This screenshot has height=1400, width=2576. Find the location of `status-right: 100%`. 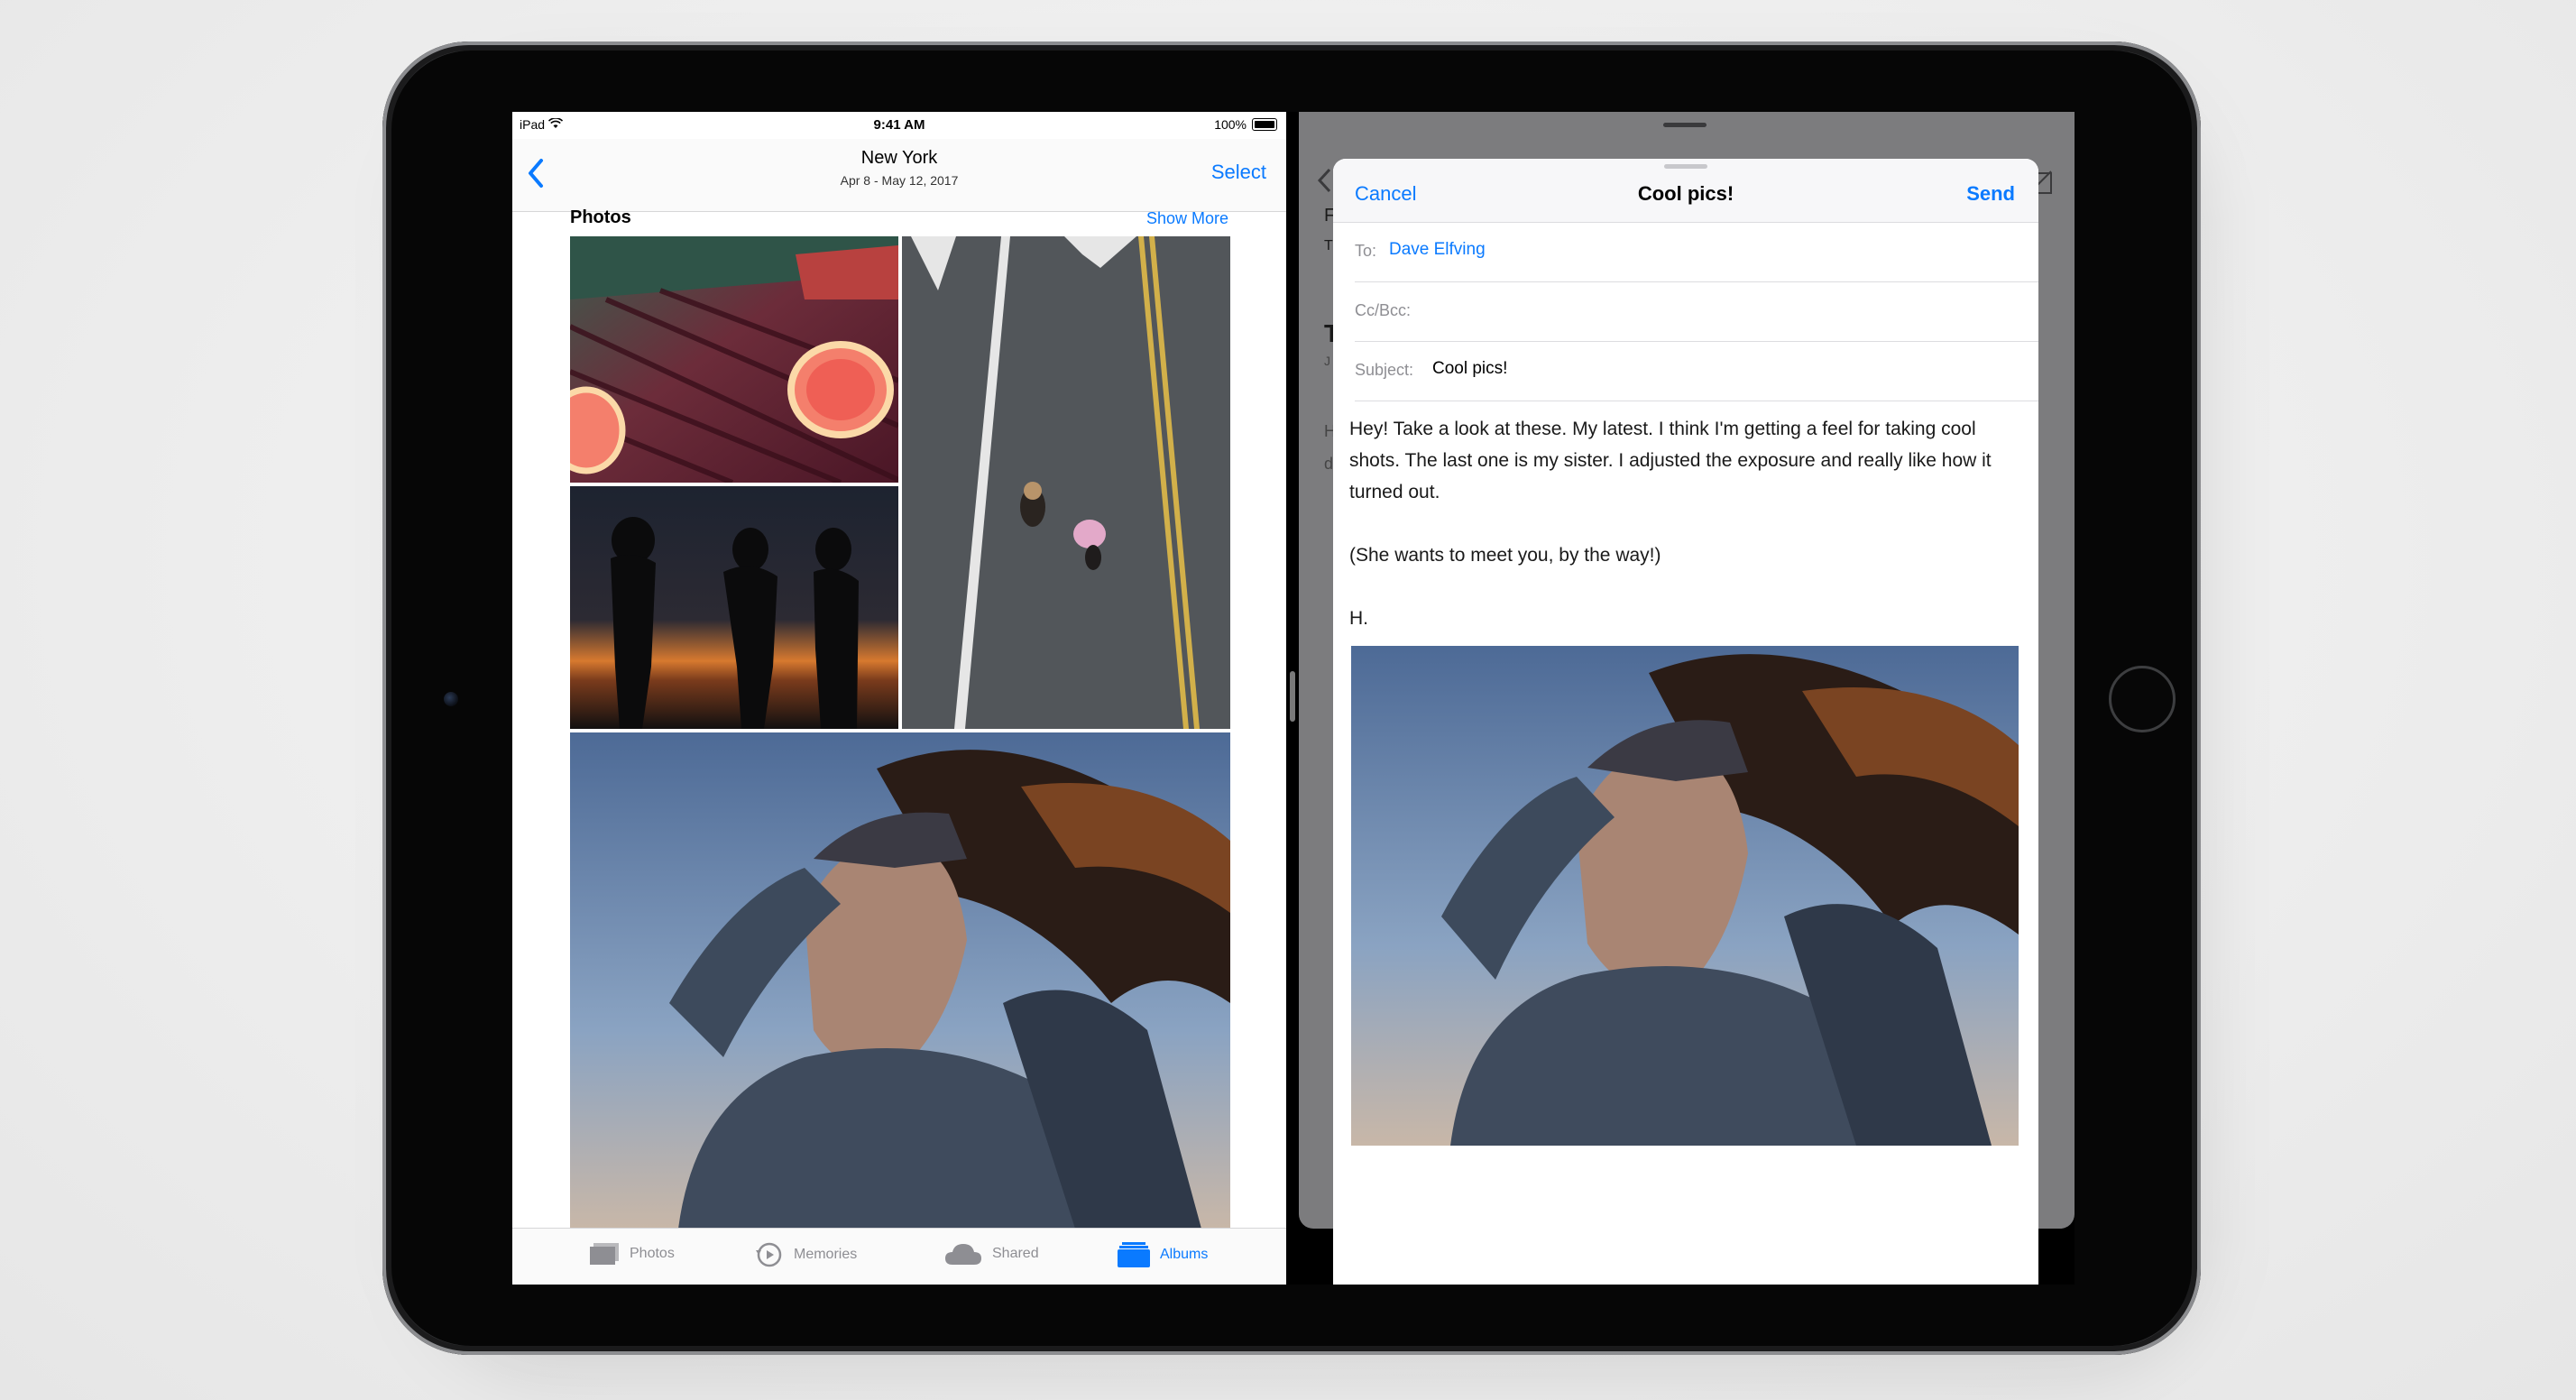

status-right: 100% is located at coordinates (1245, 124).